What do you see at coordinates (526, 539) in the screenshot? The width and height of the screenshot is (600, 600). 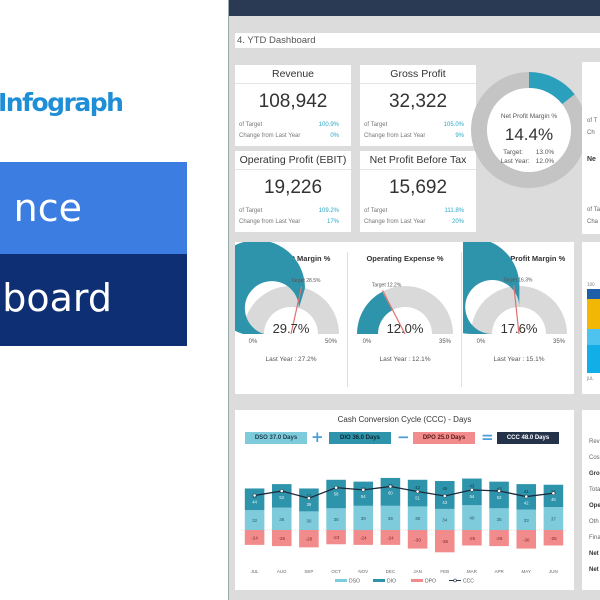 I see `label-dpo: -30` at bounding box center [526, 539].